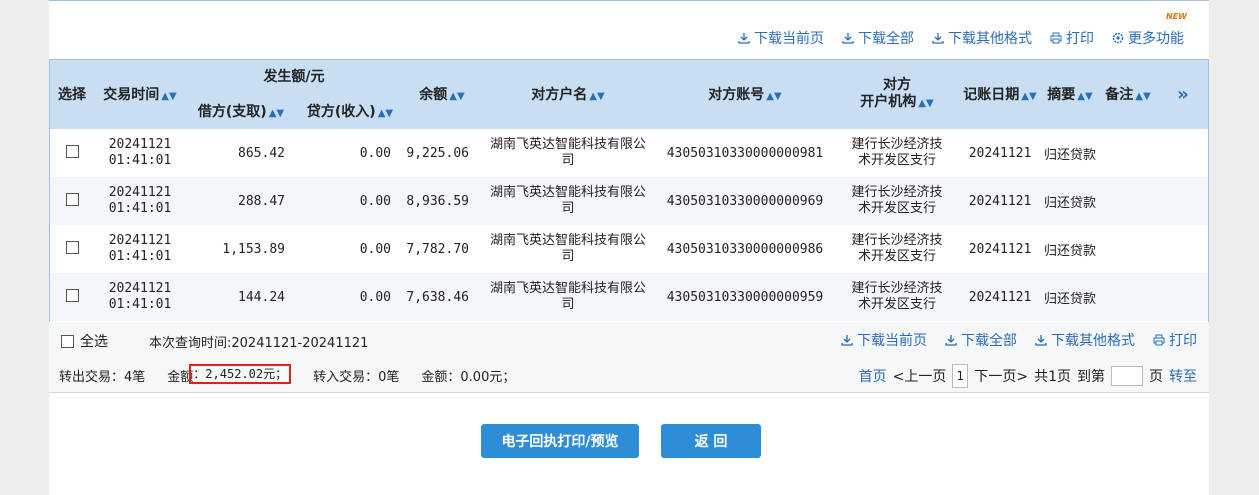 The image size is (1259, 495). What do you see at coordinates (241, 111) in the screenshot?
I see `col-debit-header: 借方(支取) ▲▼` at bounding box center [241, 111].